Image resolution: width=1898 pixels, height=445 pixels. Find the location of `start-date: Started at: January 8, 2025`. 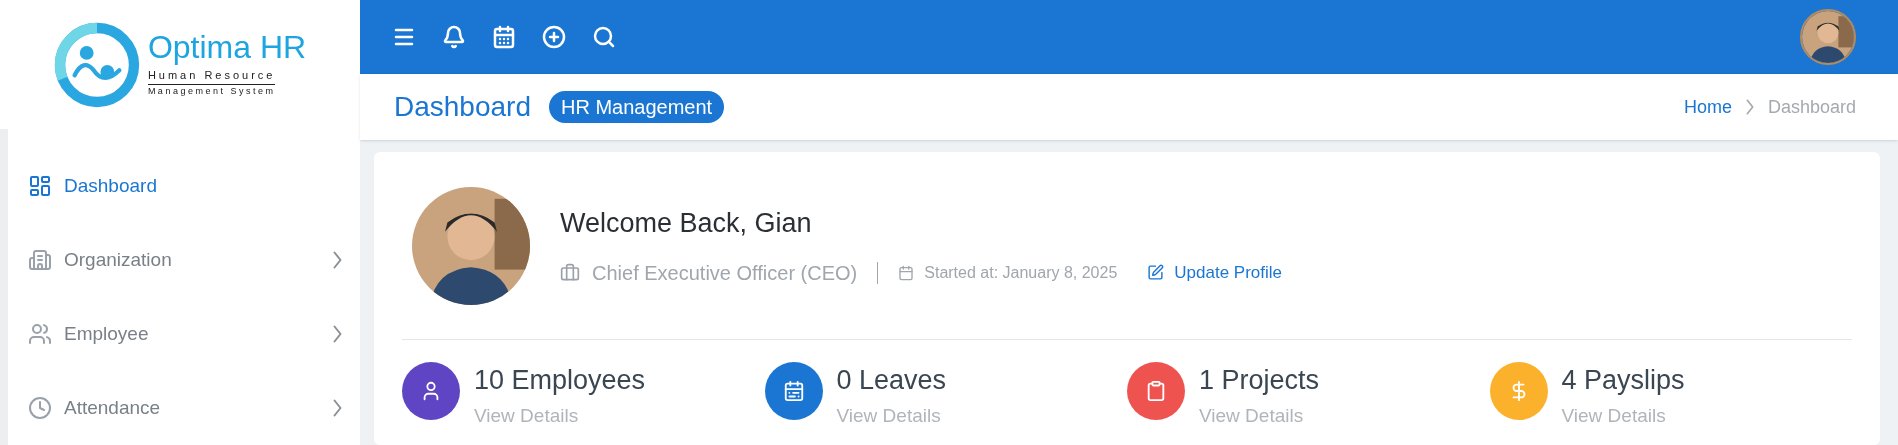

start-date: Started at: January 8, 2025 is located at coordinates (1021, 272).